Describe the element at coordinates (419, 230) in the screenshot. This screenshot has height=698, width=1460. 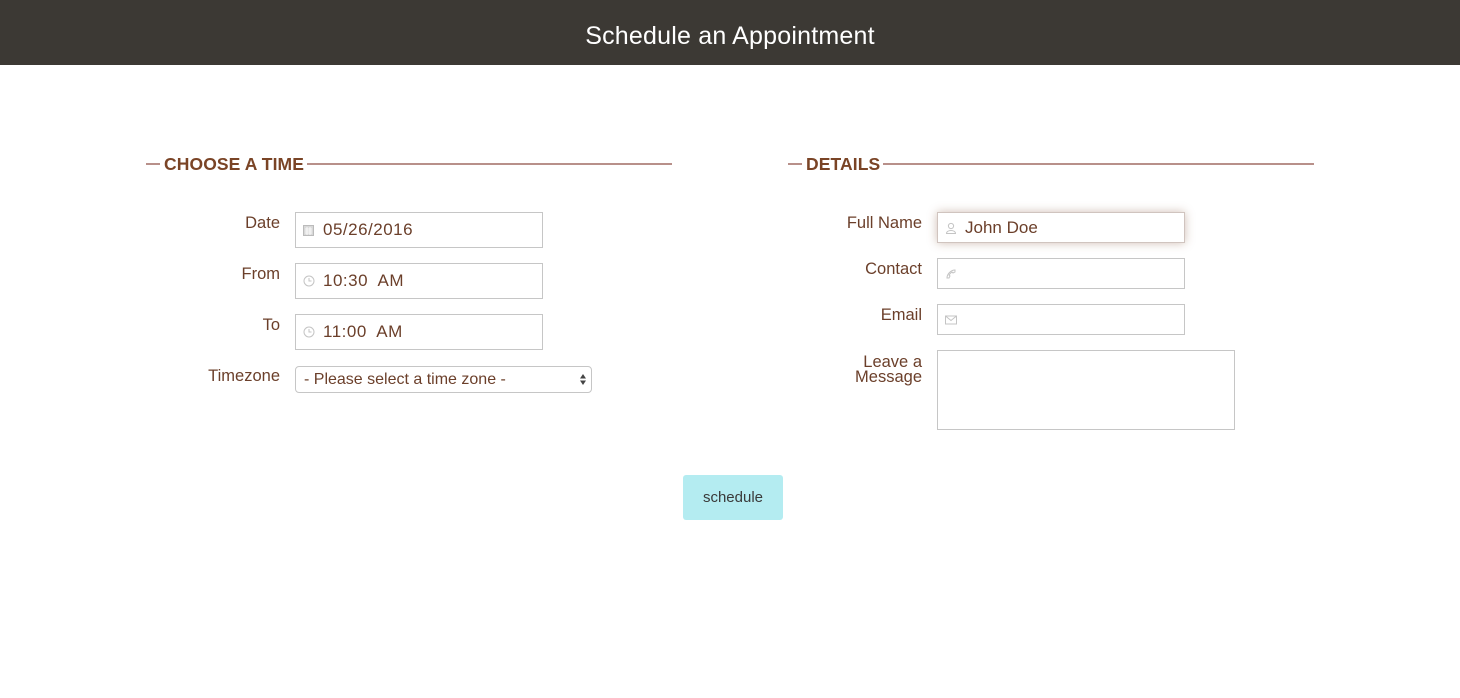
I see `date-field: 05/26/2016` at that location.